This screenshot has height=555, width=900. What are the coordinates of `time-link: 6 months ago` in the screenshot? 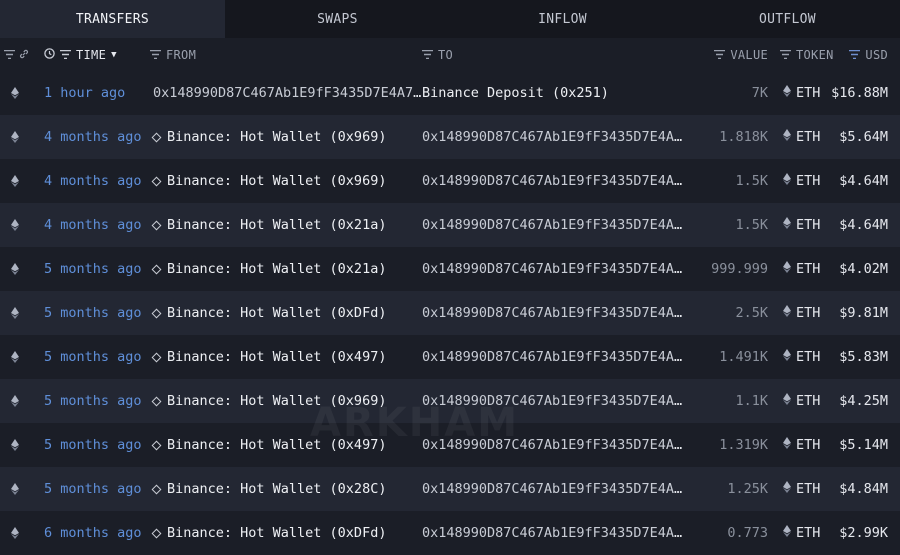 It's located at (91, 533).